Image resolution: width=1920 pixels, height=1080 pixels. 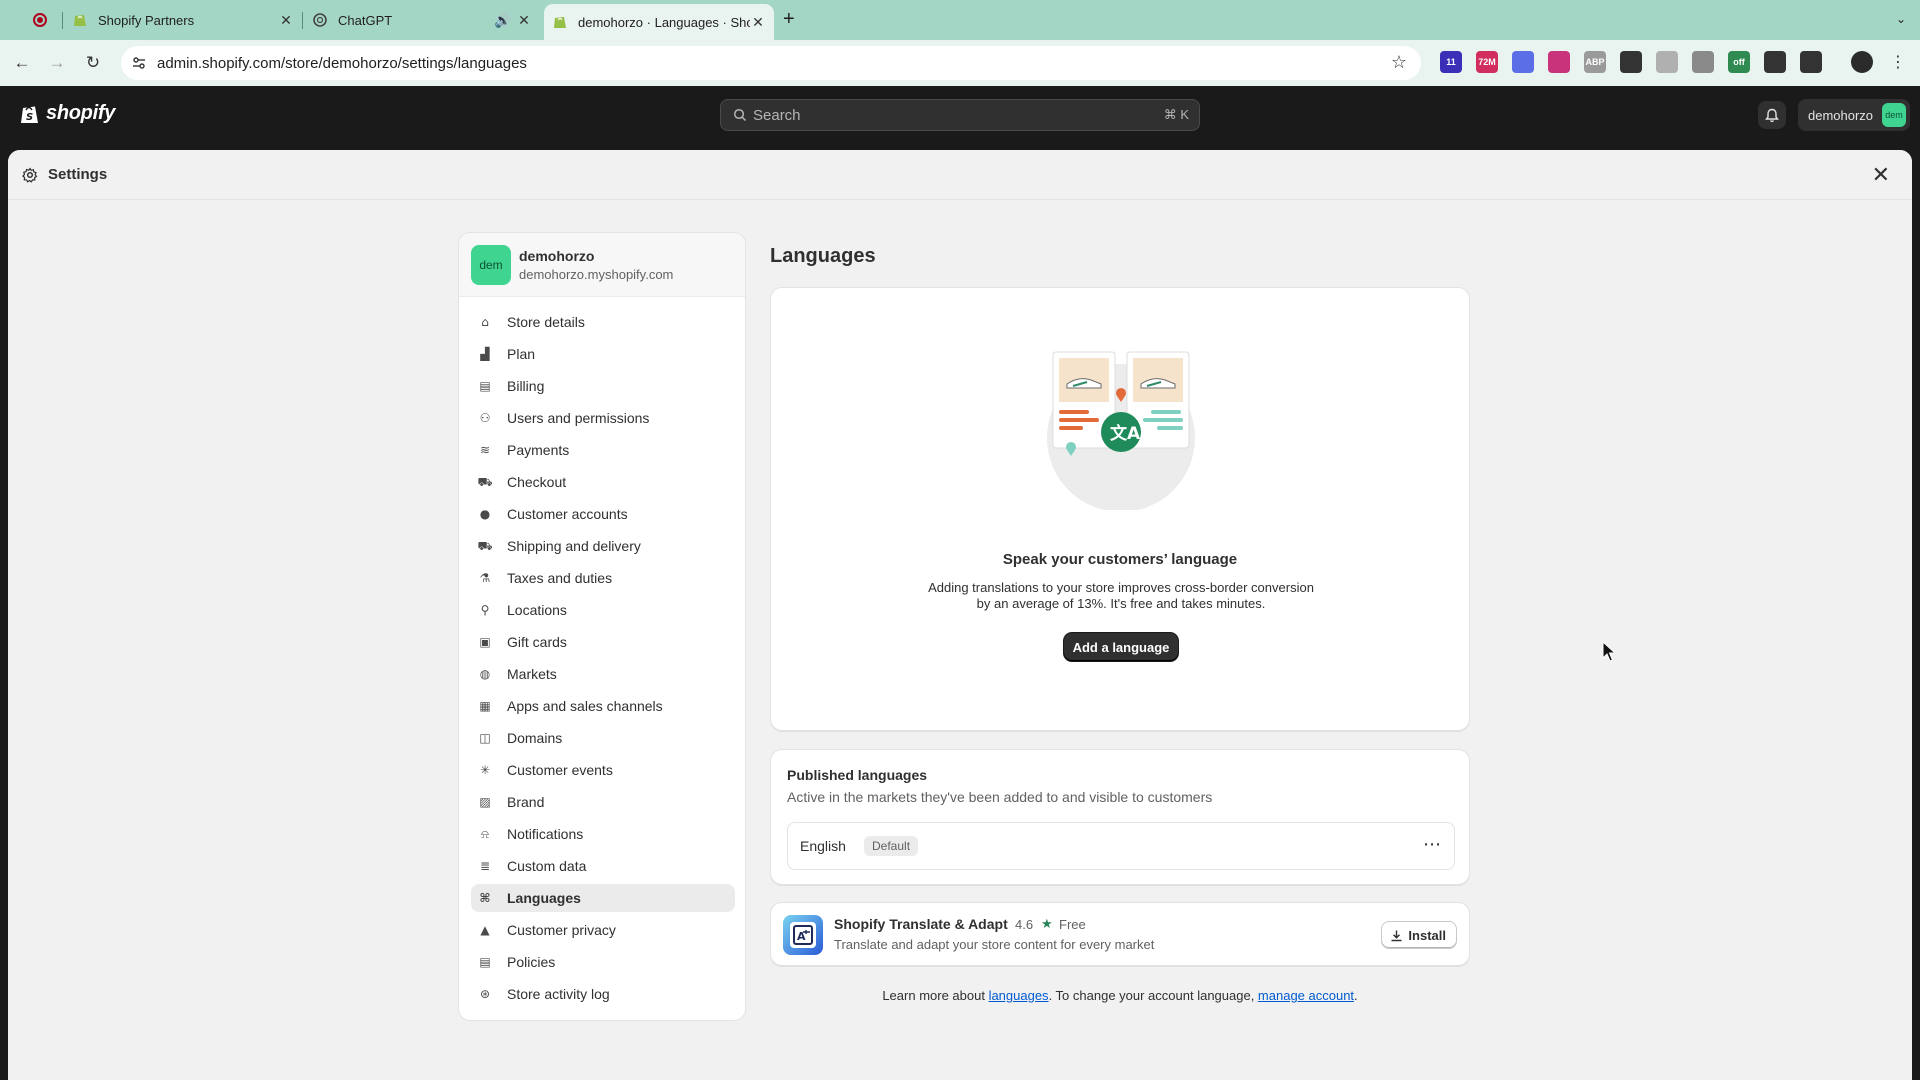 What do you see at coordinates (93, 63) in the screenshot?
I see `reload-icon: ↻` at bounding box center [93, 63].